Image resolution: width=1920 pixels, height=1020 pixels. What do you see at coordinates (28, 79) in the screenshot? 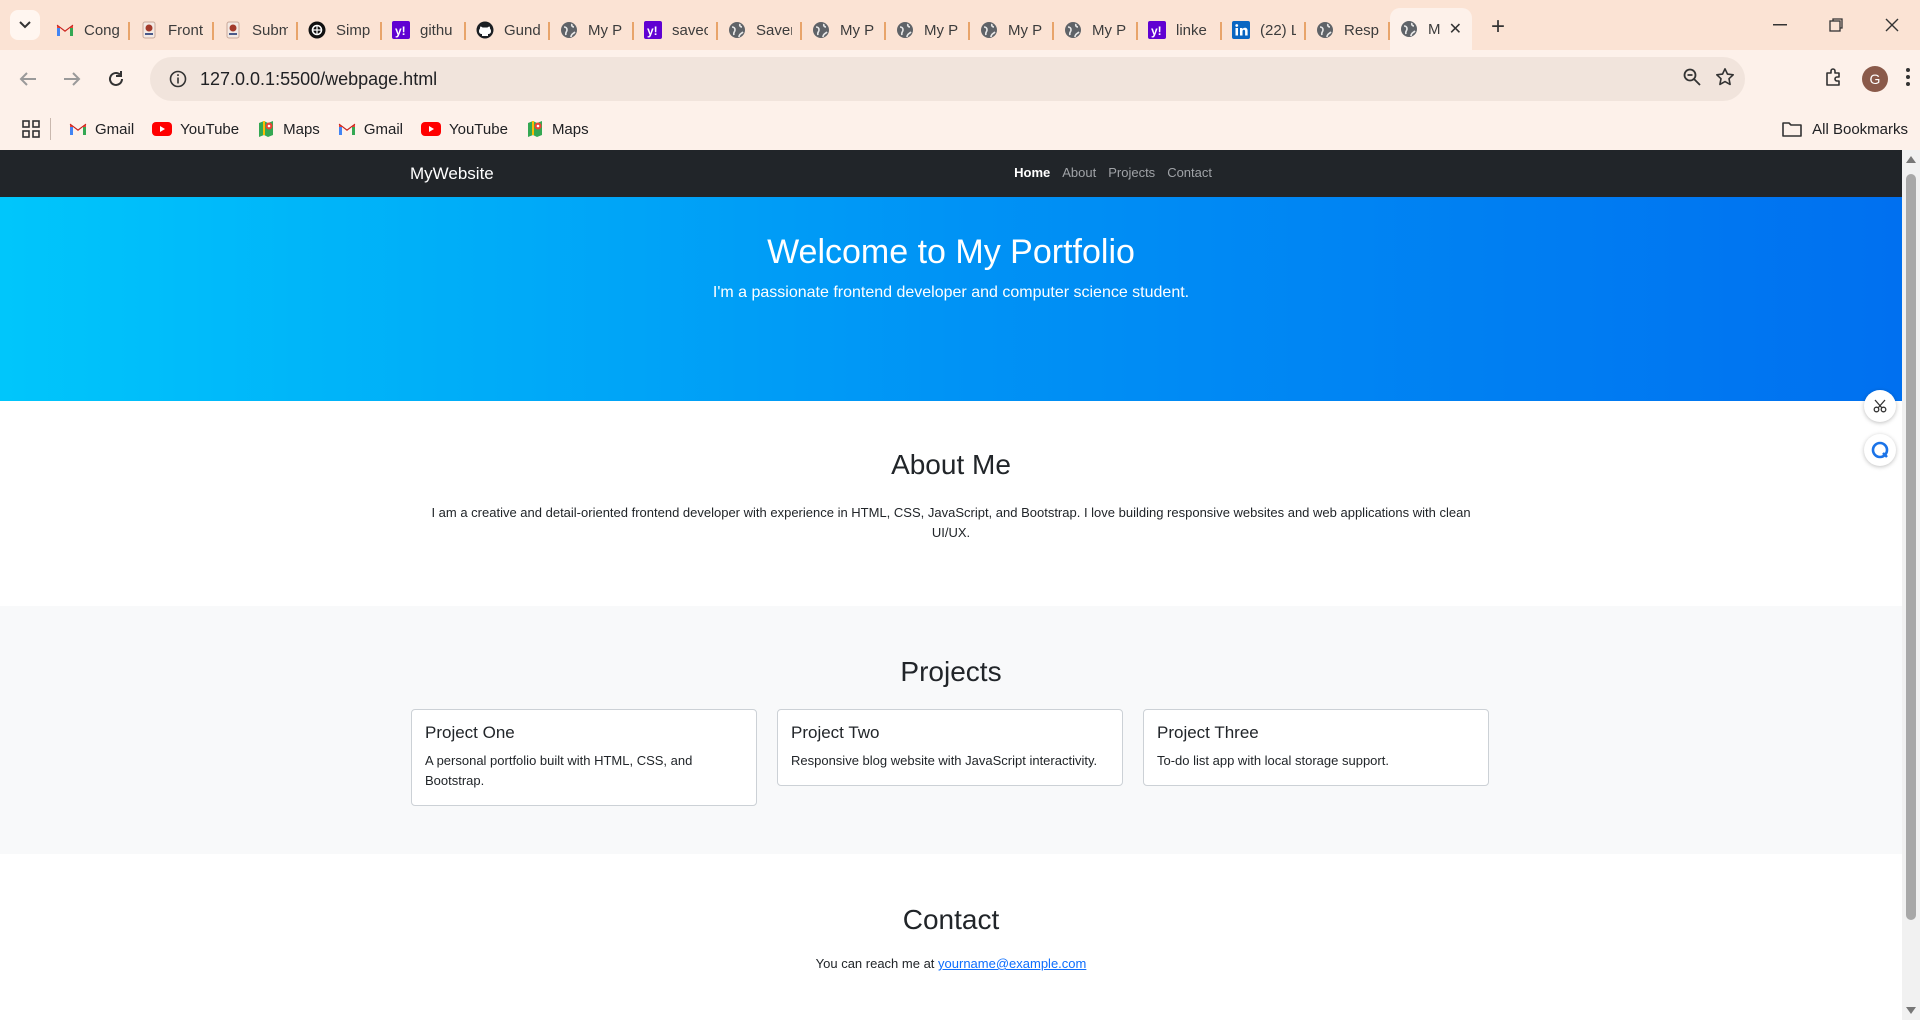
I see `back-button` at bounding box center [28, 79].